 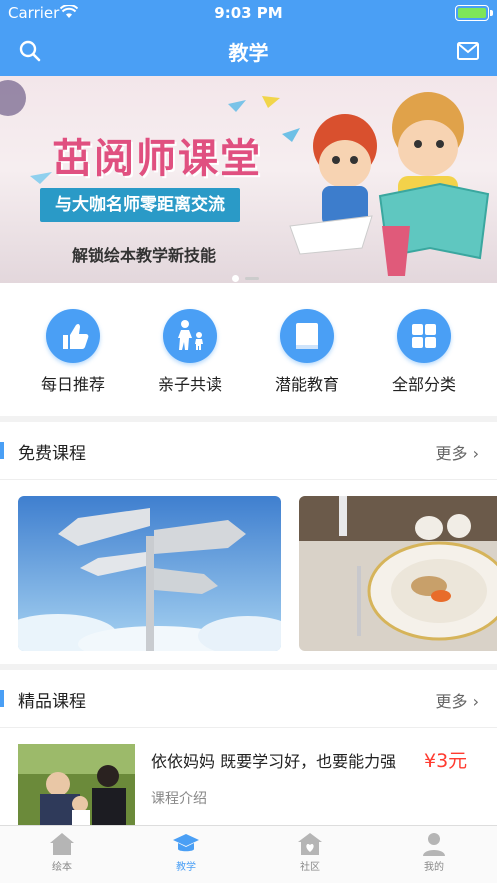 What do you see at coordinates (52, 702) in the screenshot?
I see `section-title: 精品课程` at bounding box center [52, 702].